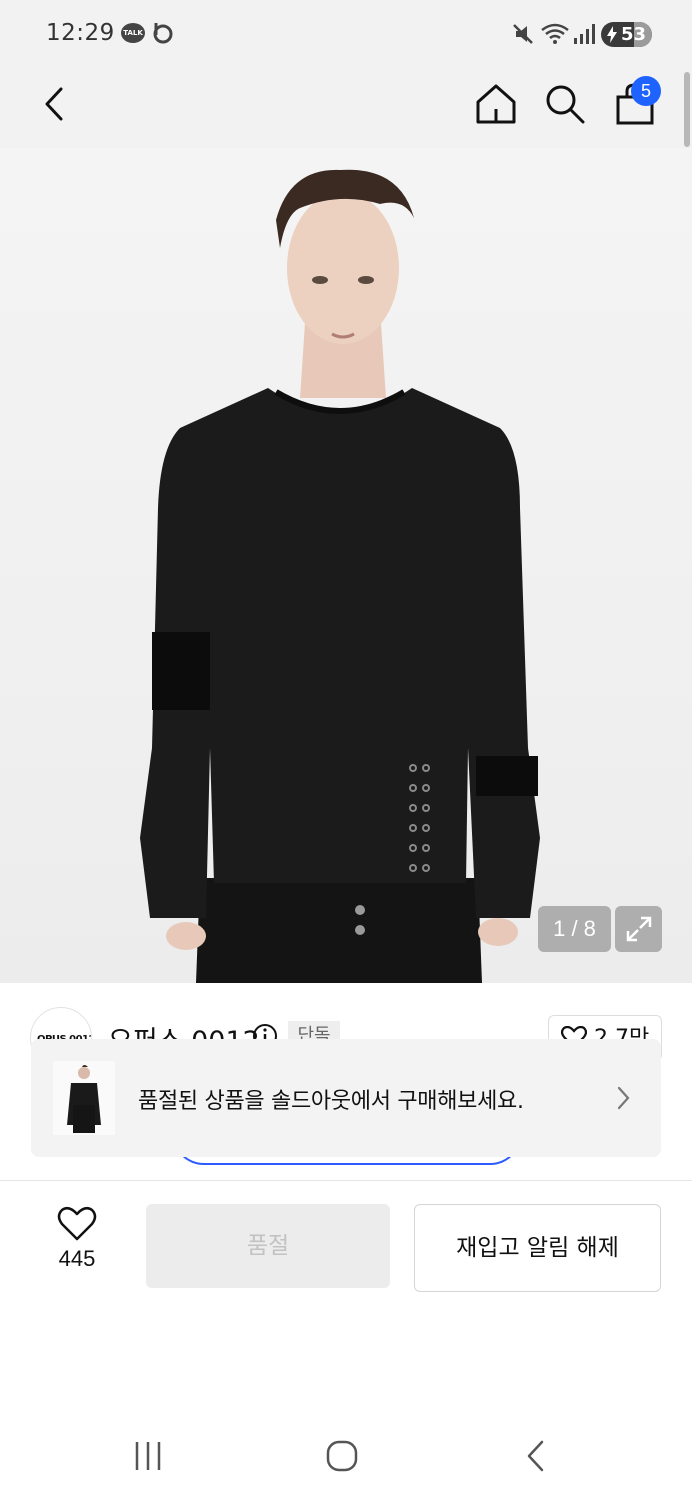 The width and height of the screenshot is (692, 1500). What do you see at coordinates (77, 1223) in the screenshot?
I see `heart-icon` at bounding box center [77, 1223].